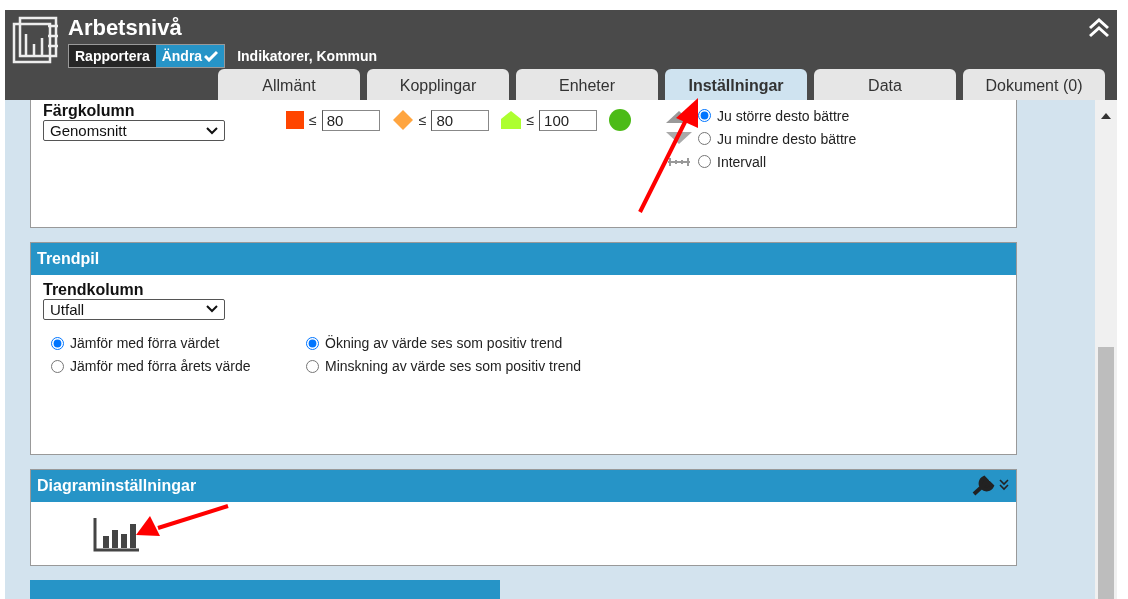 This screenshot has width=1128, height=599. I want to click on radio-label: Ju mindre desto bättre, so click(787, 138).